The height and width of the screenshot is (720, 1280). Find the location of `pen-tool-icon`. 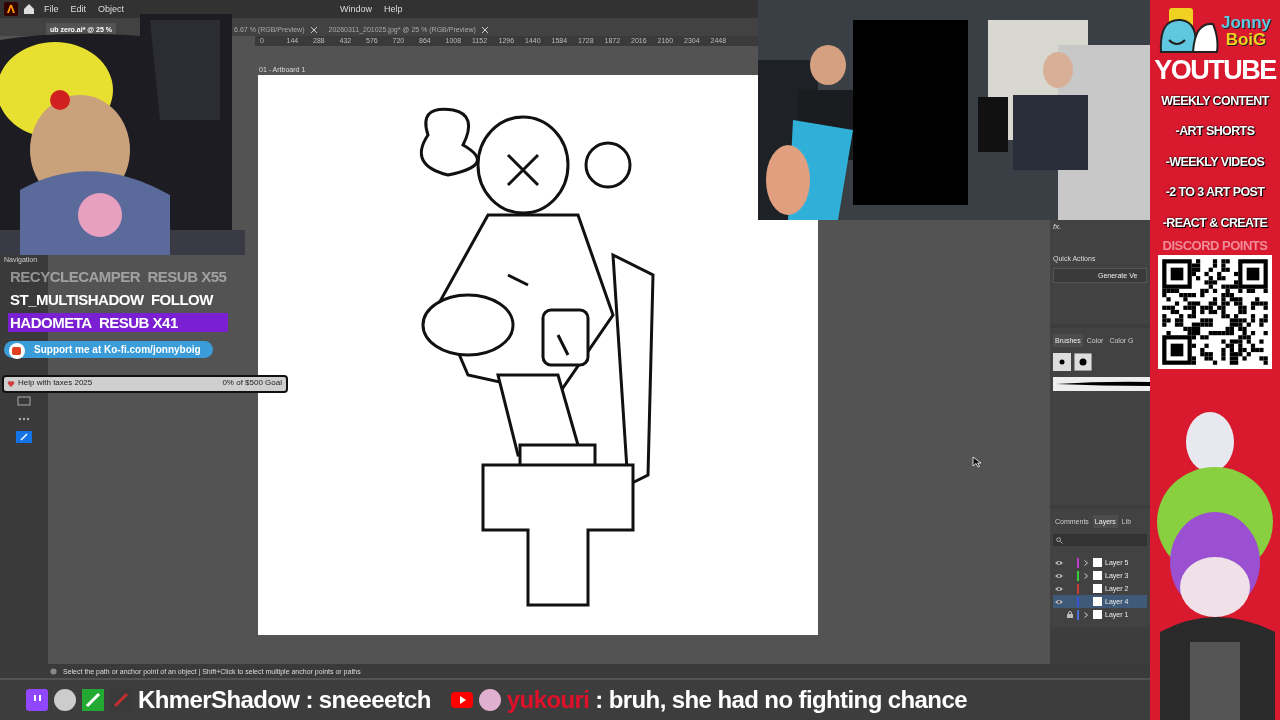

pen-tool-icon is located at coordinates (24, 437).